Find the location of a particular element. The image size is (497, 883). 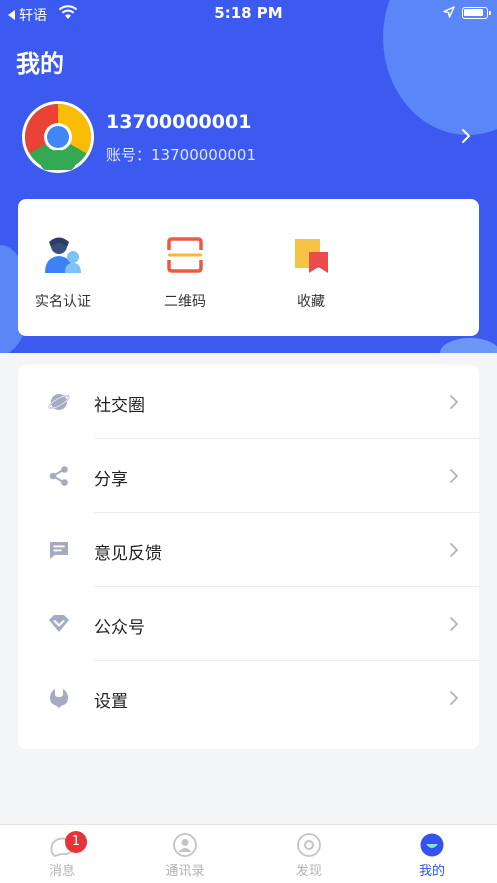

menu-item-label: 公众号 is located at coordinates (119, 628).